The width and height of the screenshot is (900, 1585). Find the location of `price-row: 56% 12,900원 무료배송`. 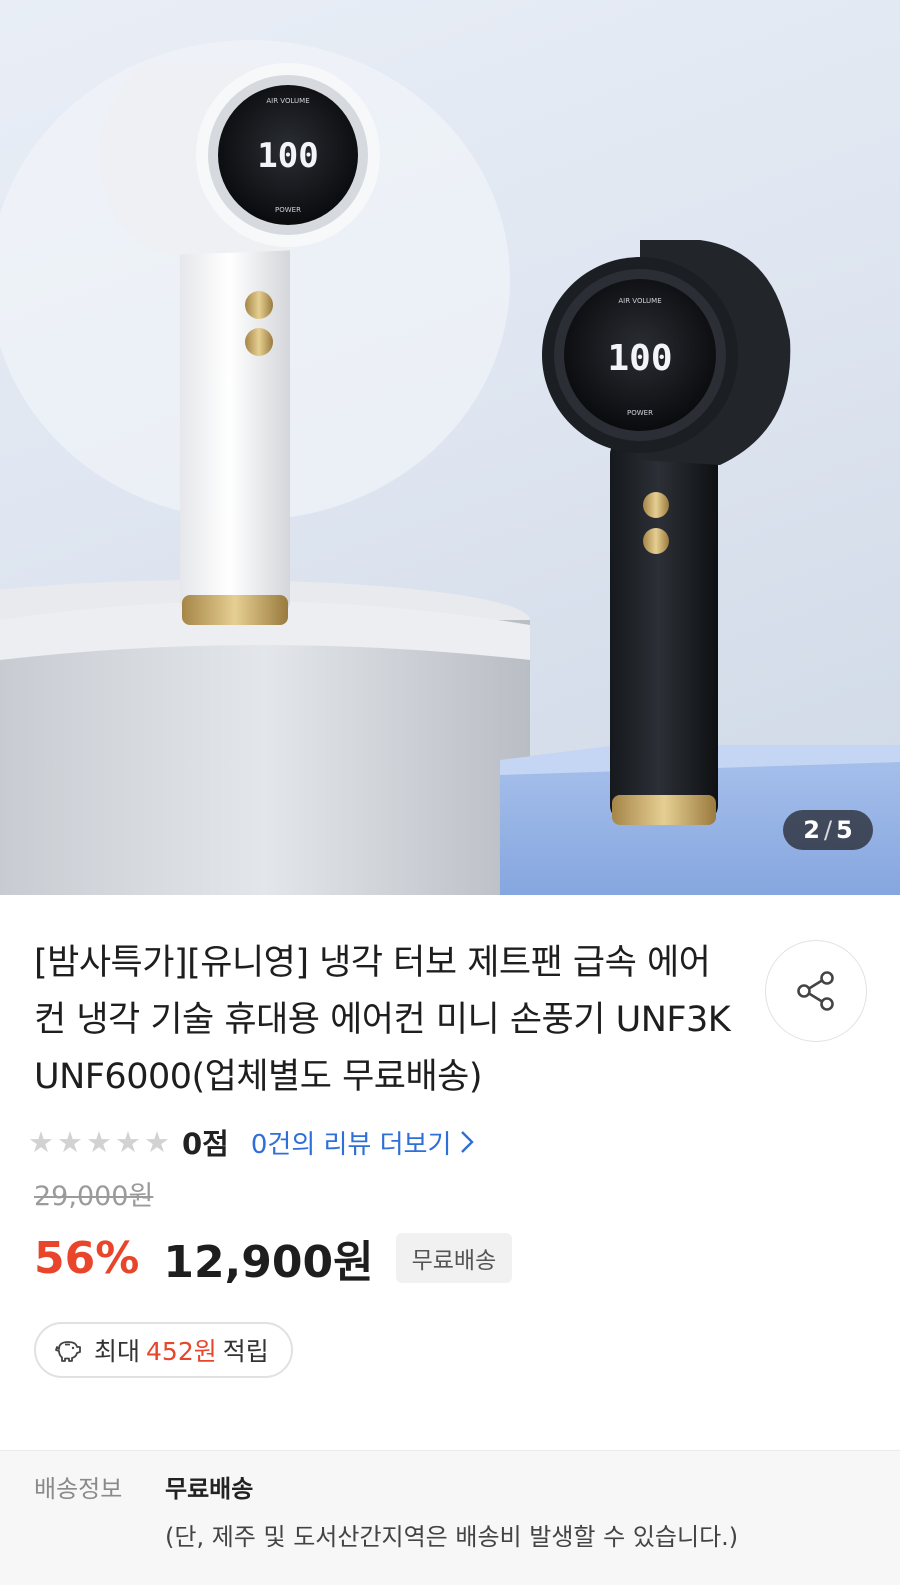

price-row: 56% 12,900원 무료배송 is located at coordinates (450, 1258).